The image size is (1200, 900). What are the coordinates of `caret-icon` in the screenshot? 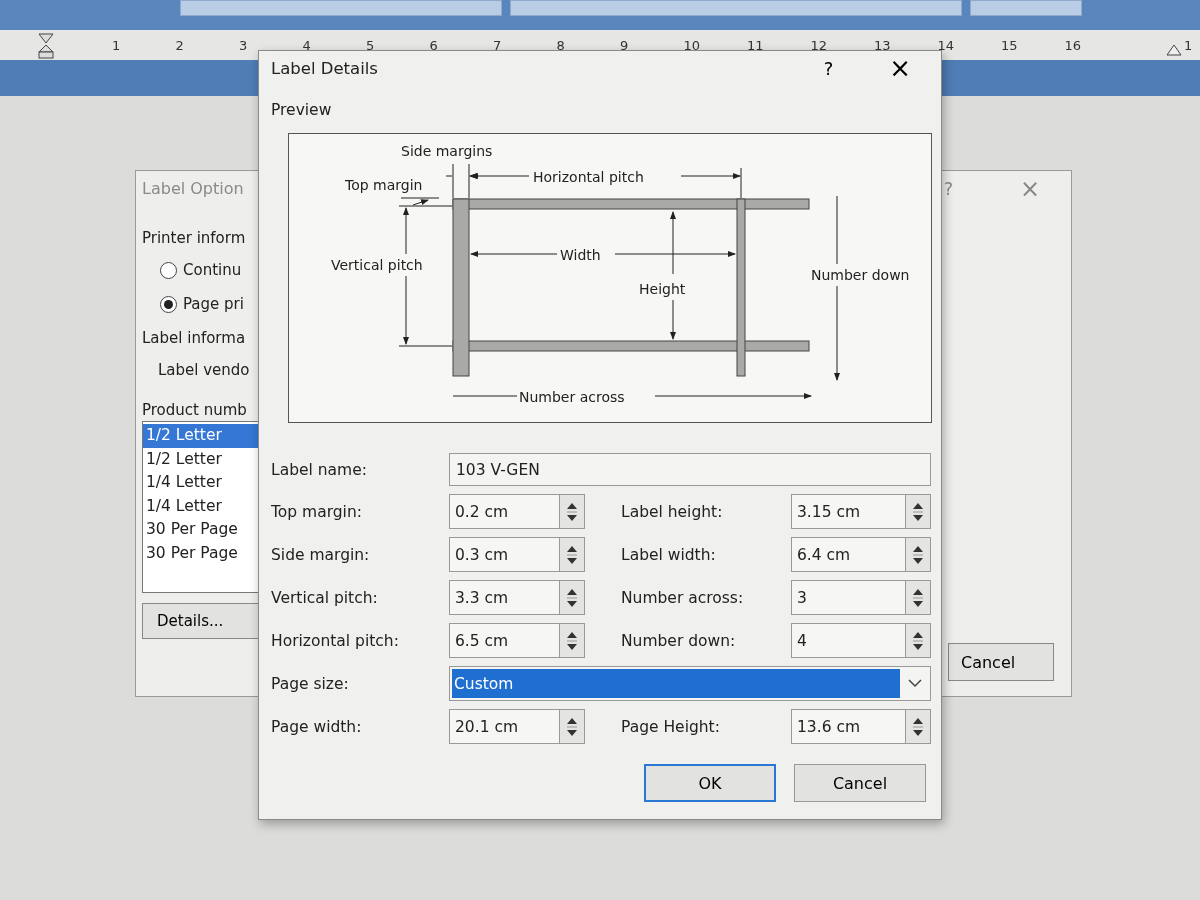 It's located at (915, 683).